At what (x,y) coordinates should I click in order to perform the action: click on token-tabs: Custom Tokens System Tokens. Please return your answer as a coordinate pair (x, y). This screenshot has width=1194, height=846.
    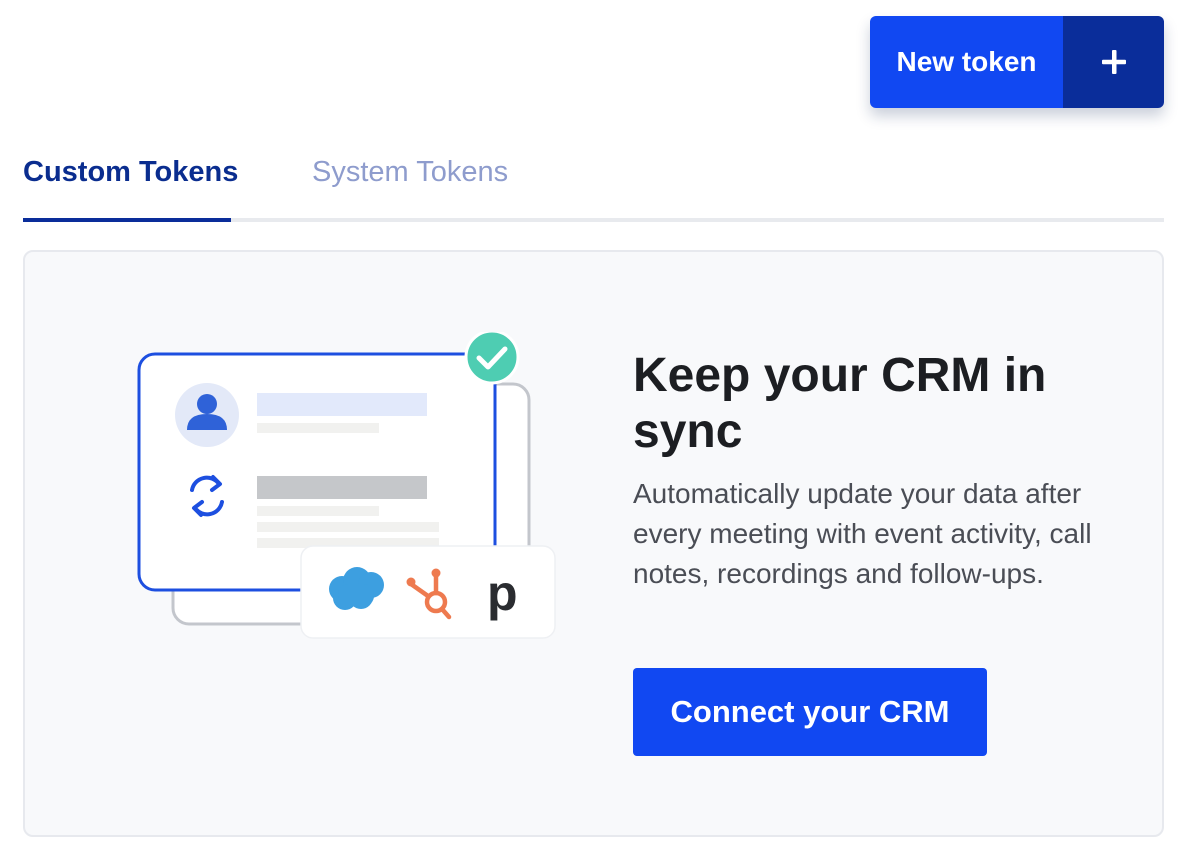
    Looking at the image, I should click on (593, 181).